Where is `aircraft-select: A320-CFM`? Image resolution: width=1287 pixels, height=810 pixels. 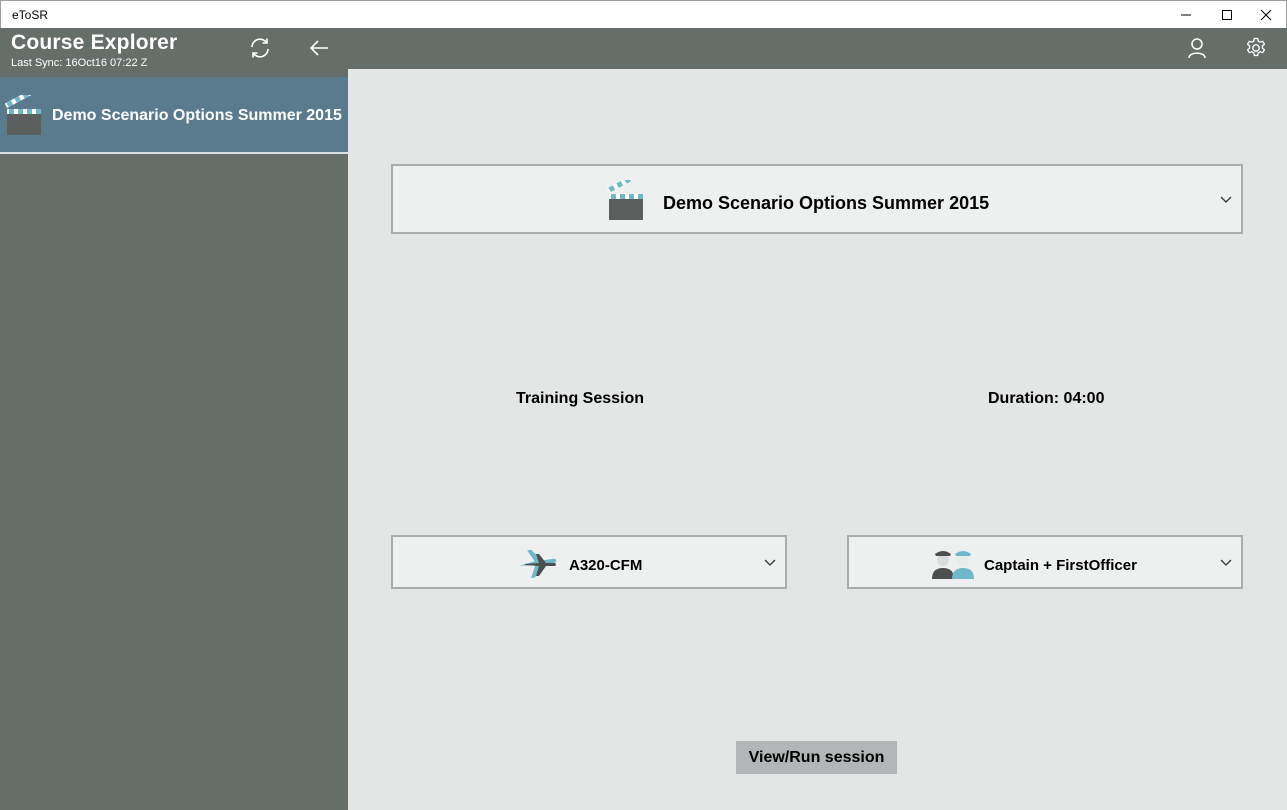
aircraft-select: A320-CFM is located at coordinates (589, 562).